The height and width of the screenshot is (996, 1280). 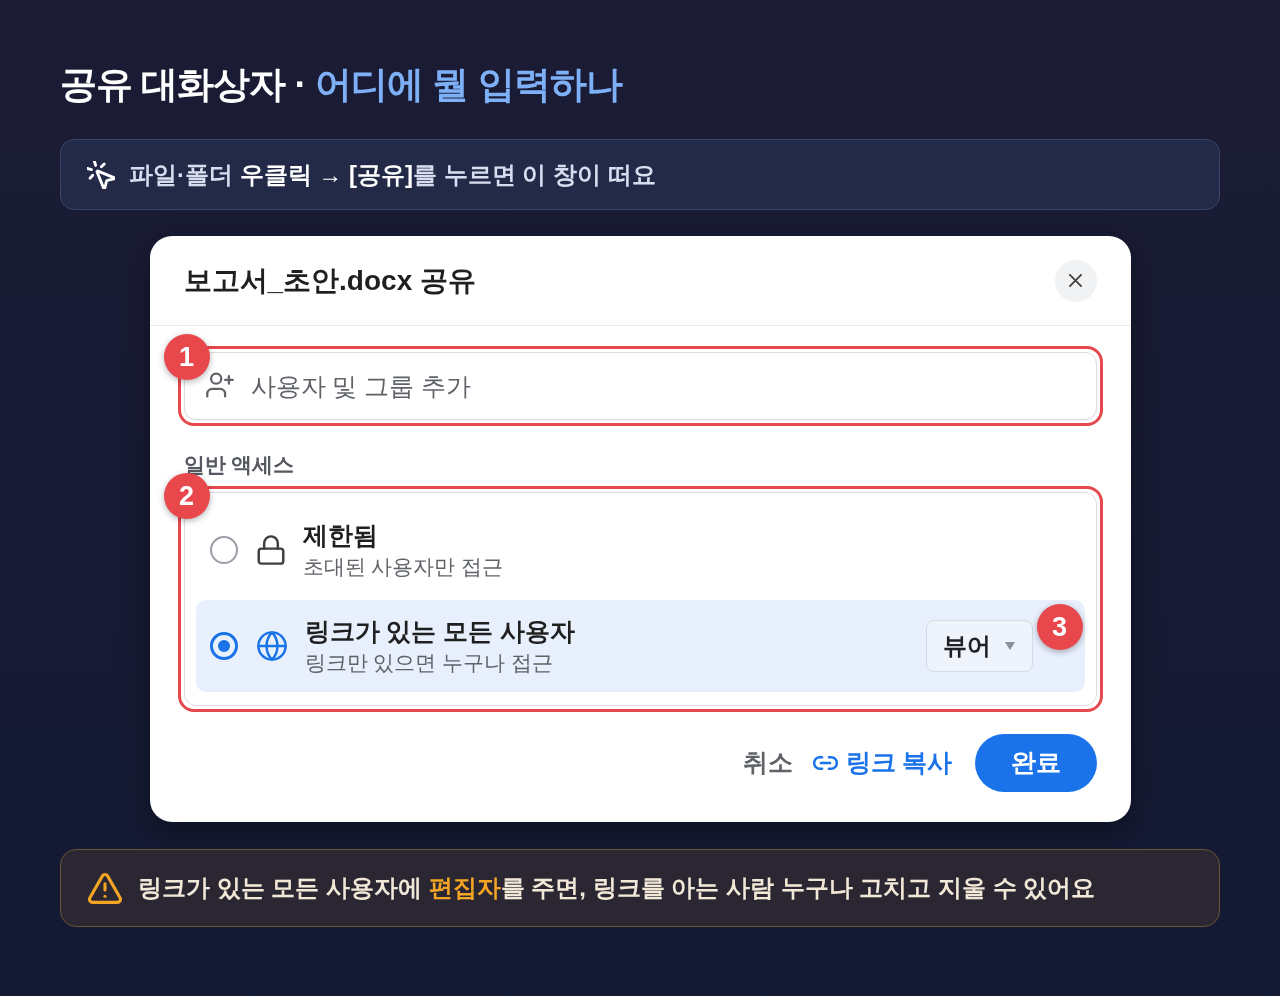 I want to click on person-add-icon, so click(x=219, y=385).